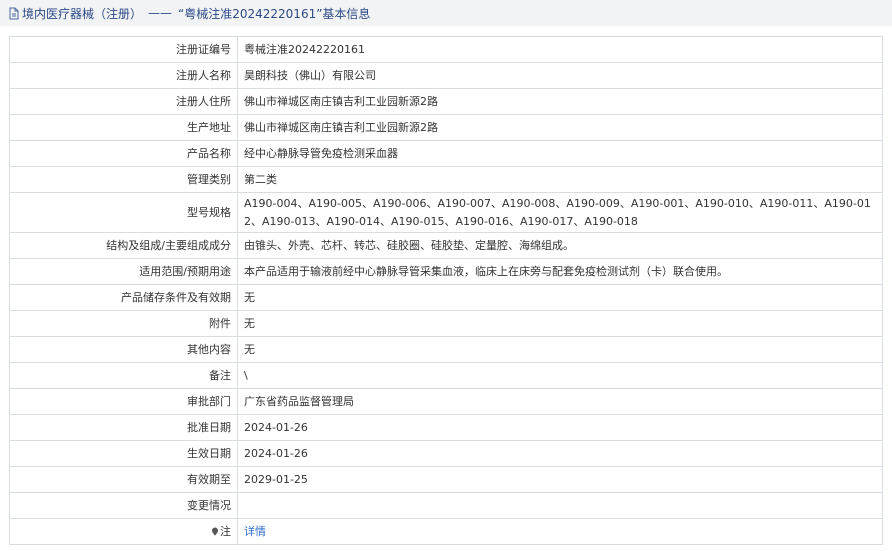 Image resolution: width=892 pixels, height=551 pixels. I want to click on row-label: 型号规格, so click(123, 212).